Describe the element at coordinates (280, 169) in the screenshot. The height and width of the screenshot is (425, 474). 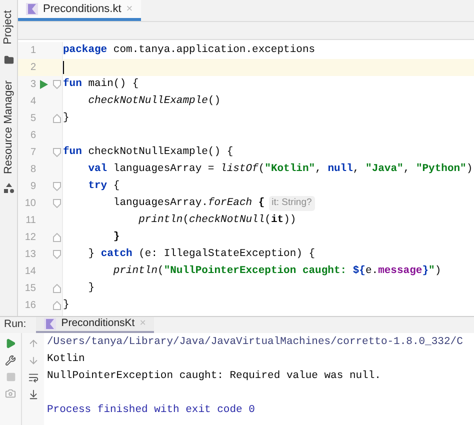
I see `code-line: val languagesArray = listOf("Kotlin", null, "Java", "Python")` at that location.